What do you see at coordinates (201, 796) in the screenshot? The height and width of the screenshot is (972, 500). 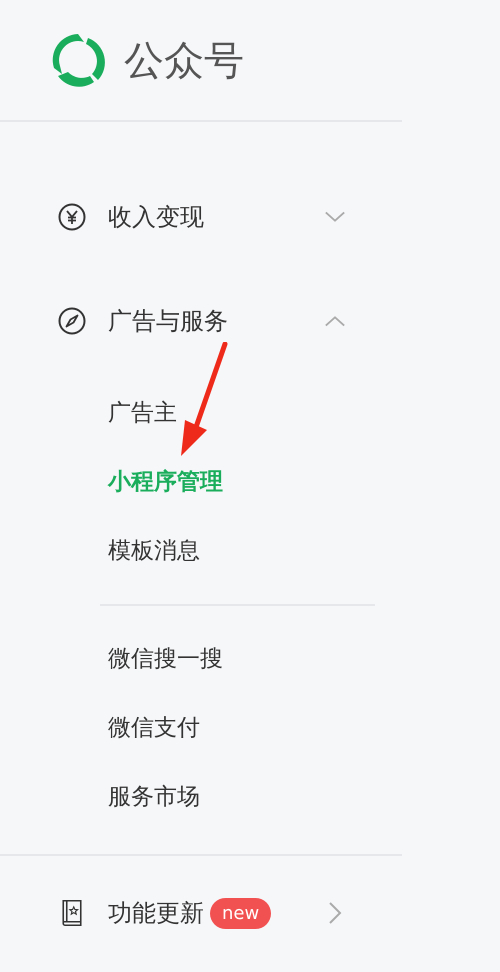 I see `submenu-item: 服务市场` at bounding box center [201, 796].